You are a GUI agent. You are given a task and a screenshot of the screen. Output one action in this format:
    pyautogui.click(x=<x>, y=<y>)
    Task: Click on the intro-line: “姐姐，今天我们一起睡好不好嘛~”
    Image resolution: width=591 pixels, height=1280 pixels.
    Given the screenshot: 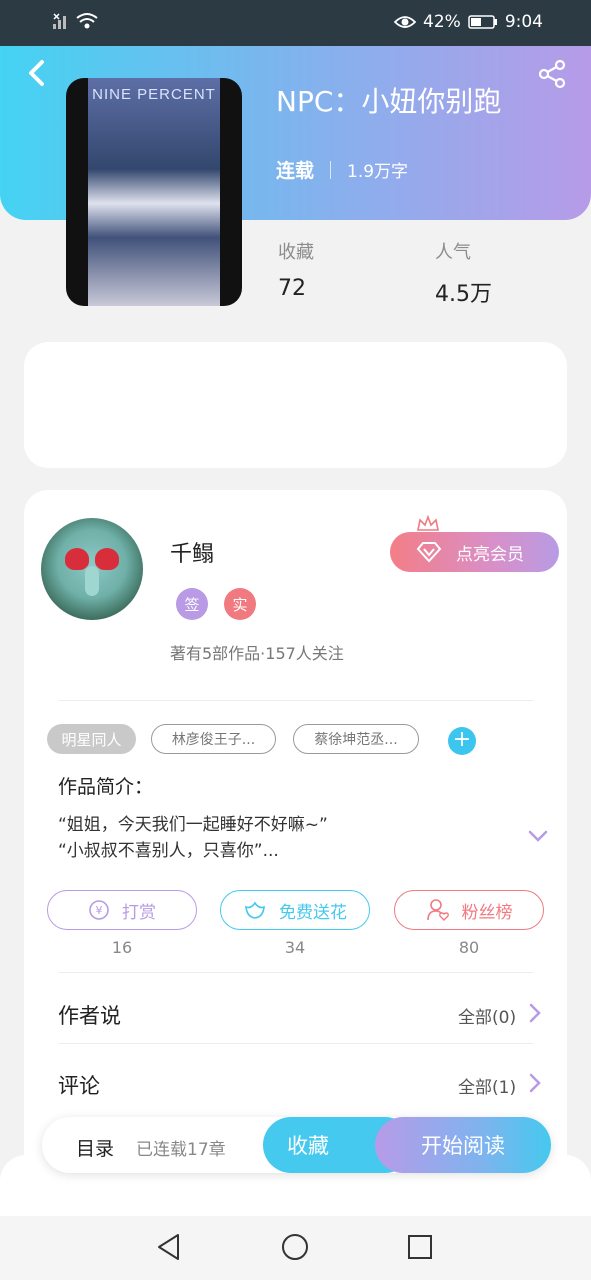 What is the action you would take?
    pyautogui.click(x=193, y=825)
    